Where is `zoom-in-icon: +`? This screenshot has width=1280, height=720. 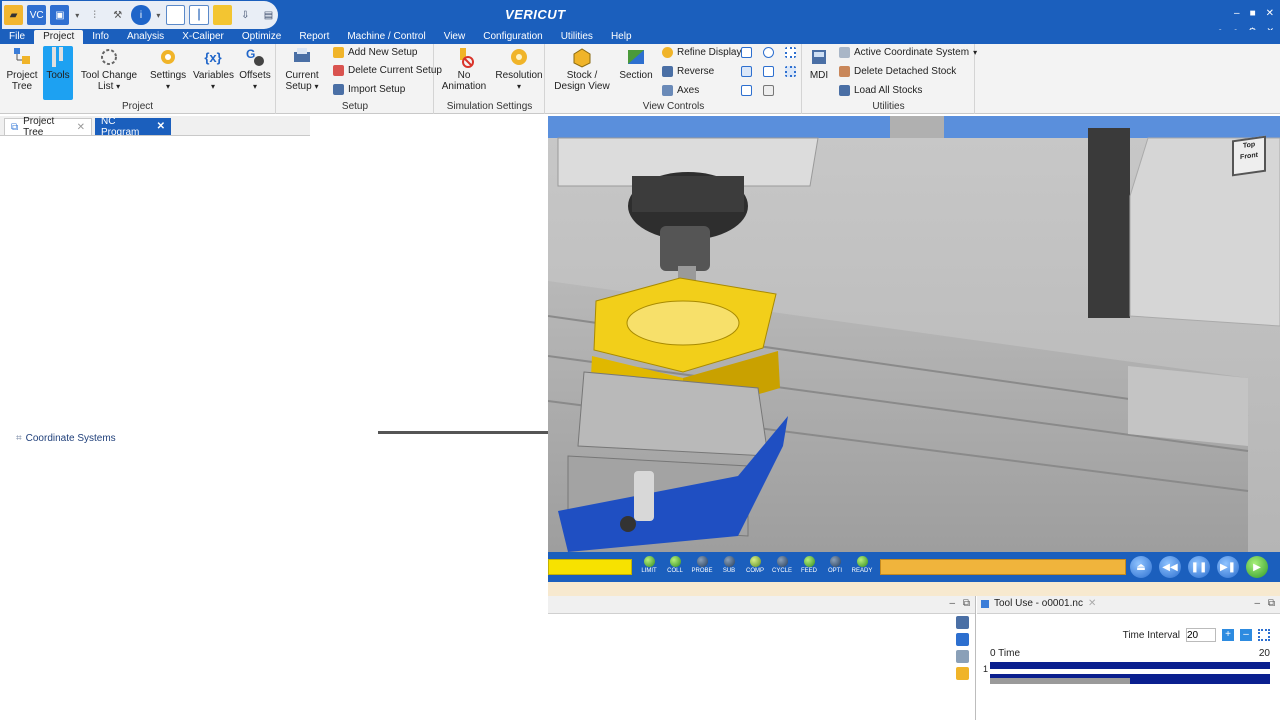
zoom-in-icon: + is located at coordinates (1228, 635).